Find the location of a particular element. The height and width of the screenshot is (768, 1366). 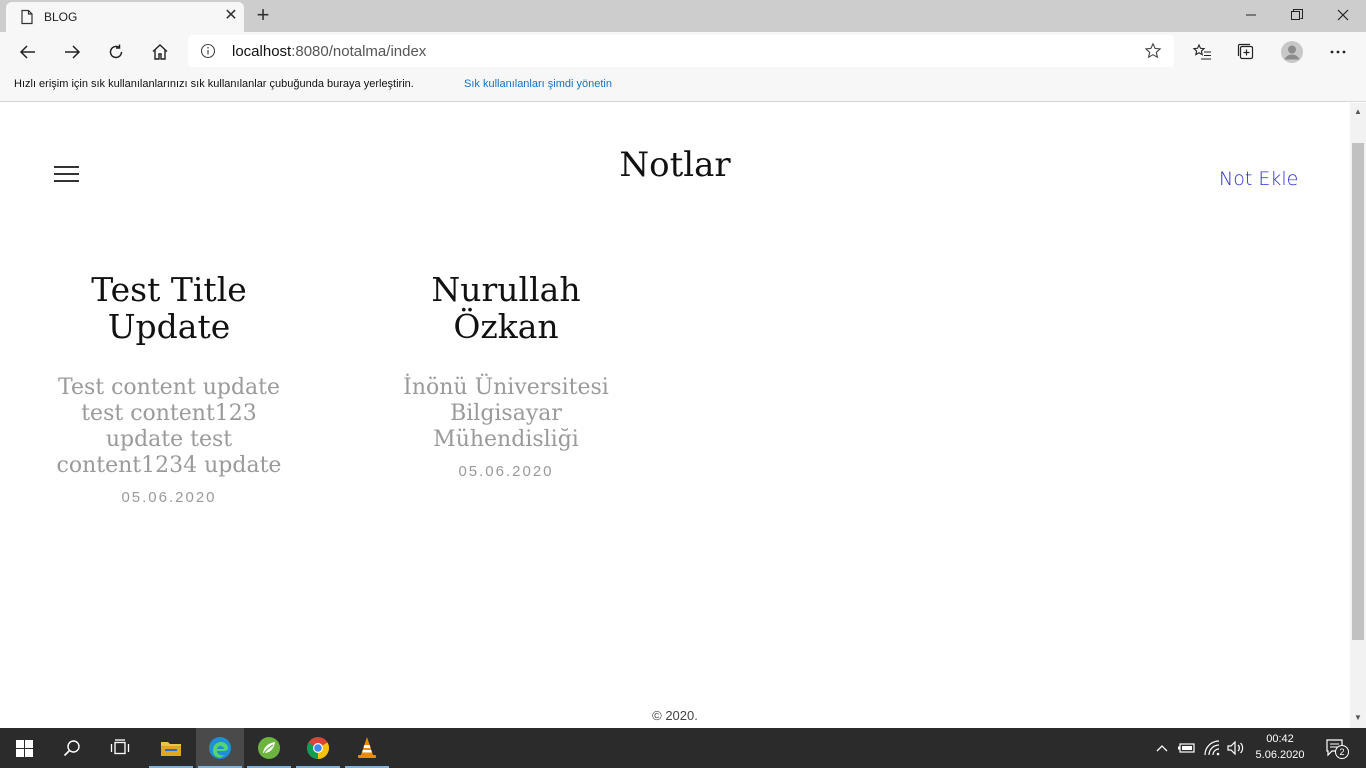

spring-leaf-icon is located at coordinates (269, 748).